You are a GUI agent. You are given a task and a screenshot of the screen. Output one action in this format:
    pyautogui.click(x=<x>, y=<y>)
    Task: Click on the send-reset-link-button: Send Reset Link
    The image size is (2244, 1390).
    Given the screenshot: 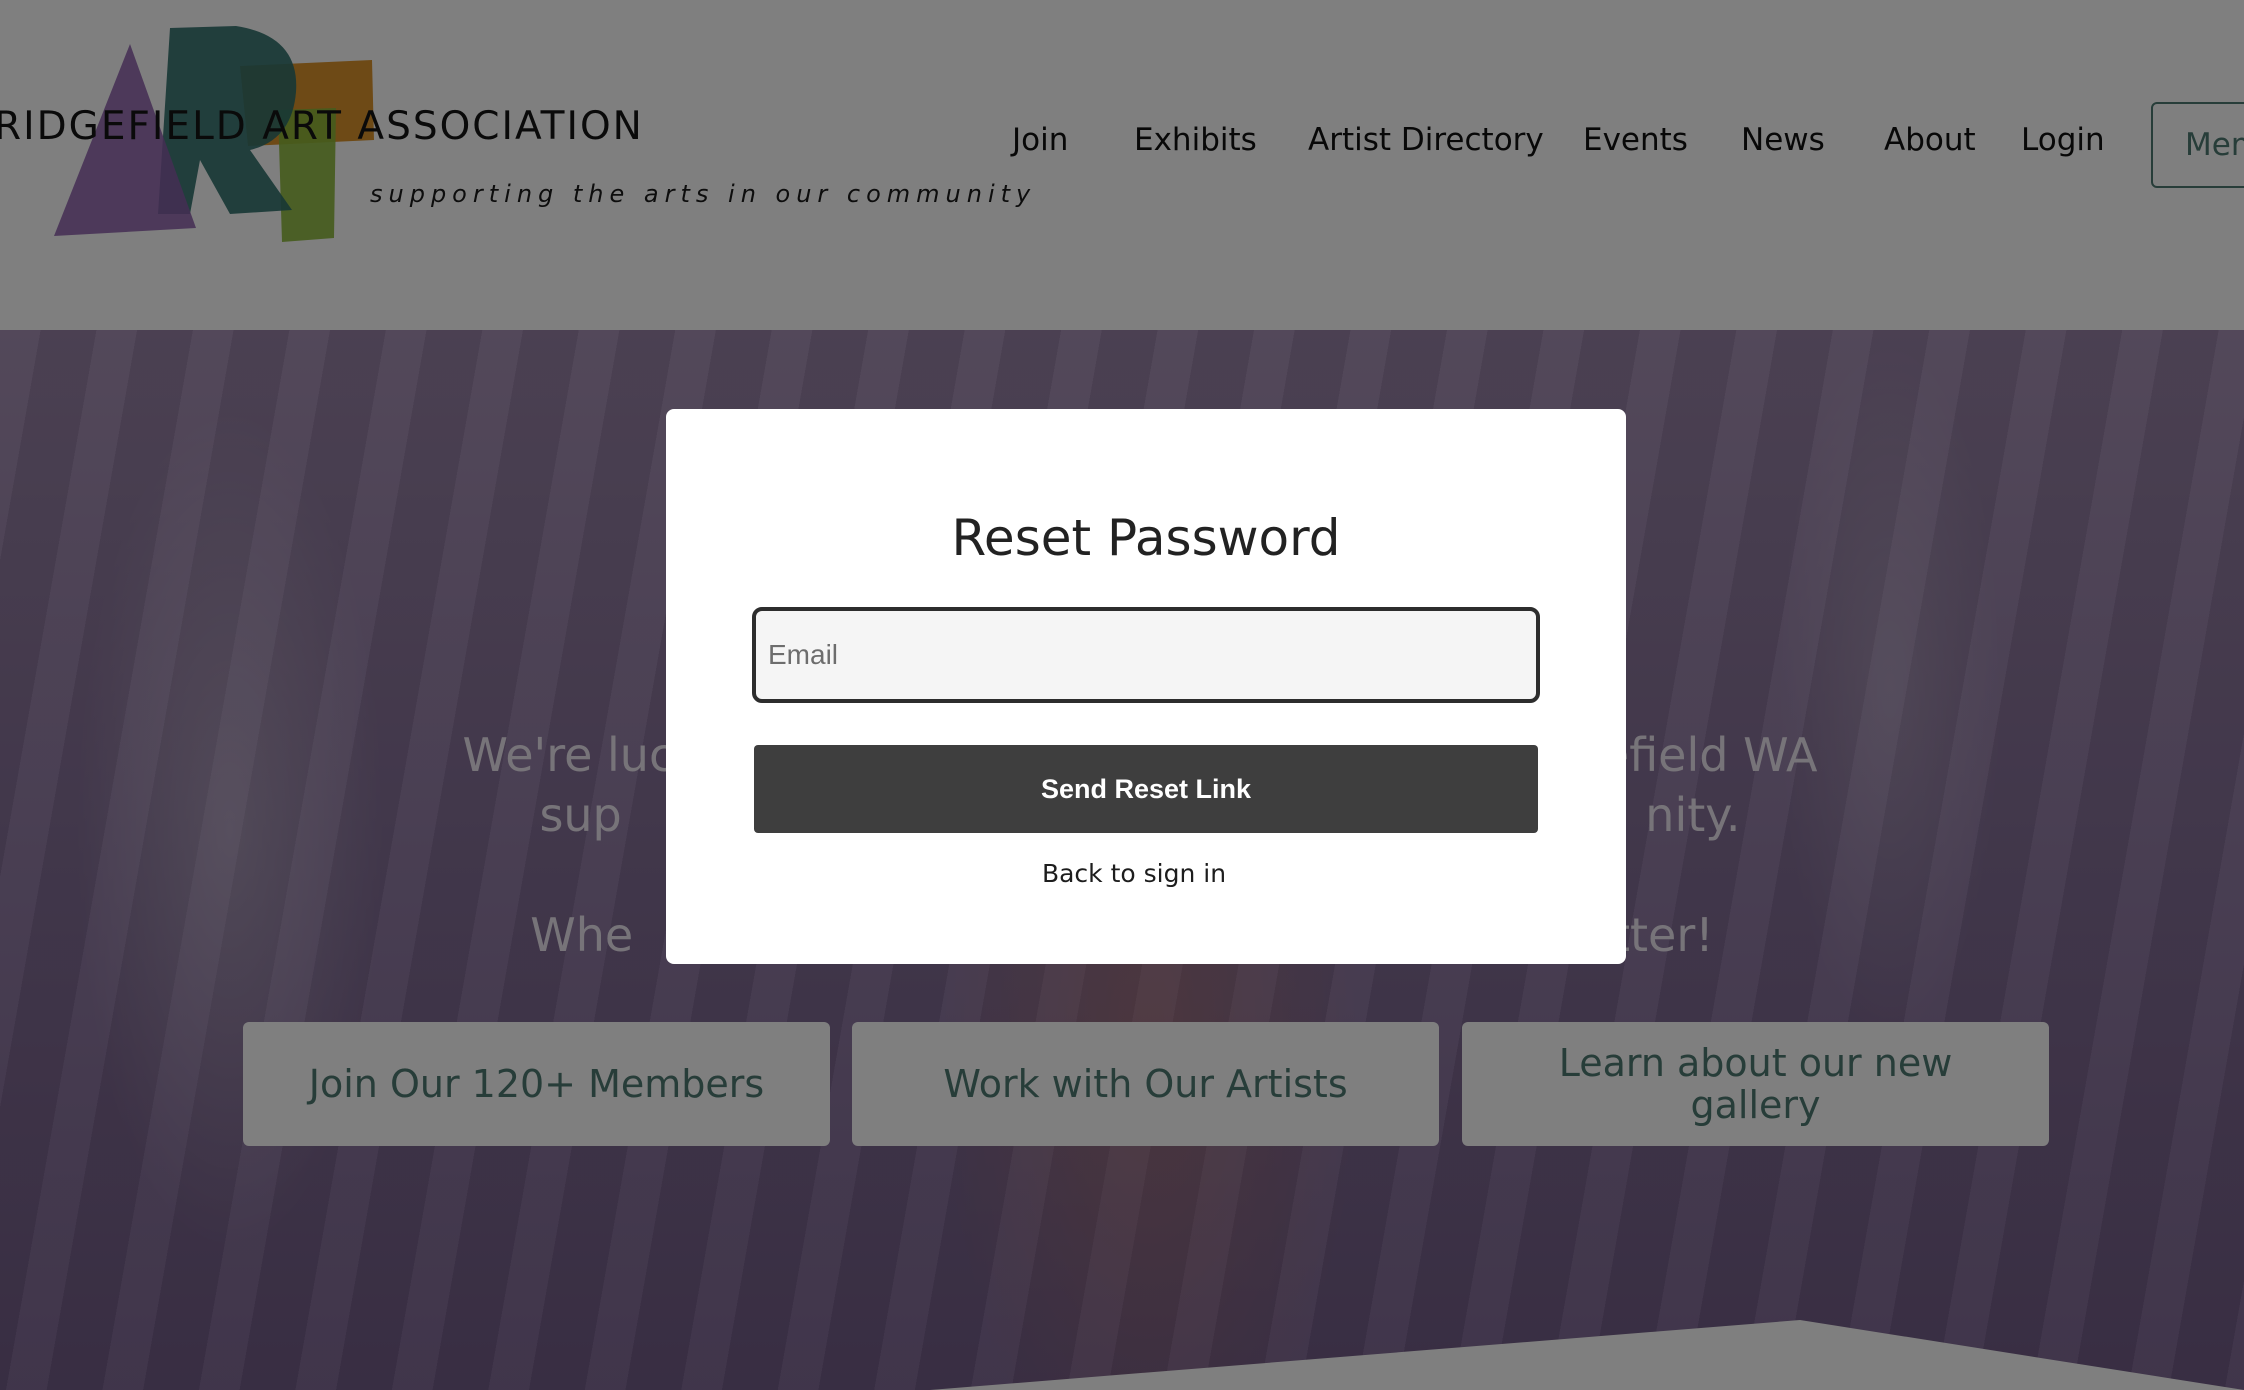 What is the action you would take?
    pyautogui.click(x=1146, y=789)
    